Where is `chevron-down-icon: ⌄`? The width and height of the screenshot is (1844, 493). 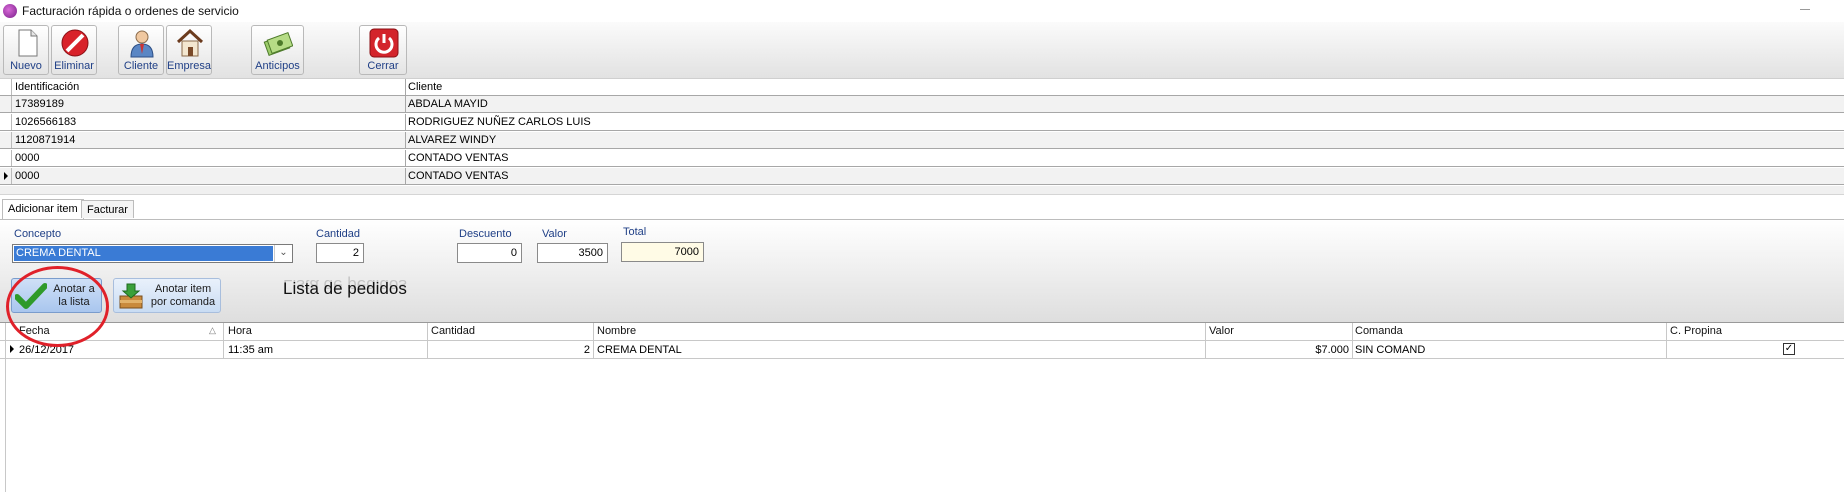
chevron-down-icon: ⌄ is located at coordinates (283, 253).